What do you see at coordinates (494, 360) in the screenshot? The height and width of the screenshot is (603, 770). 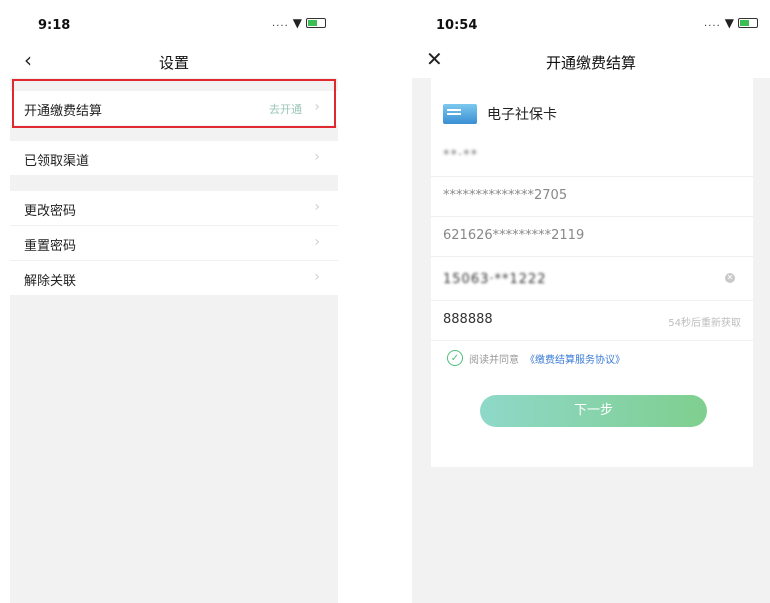 I see `agreement-text: 阅读并同意` at bounding box center [494, 360].